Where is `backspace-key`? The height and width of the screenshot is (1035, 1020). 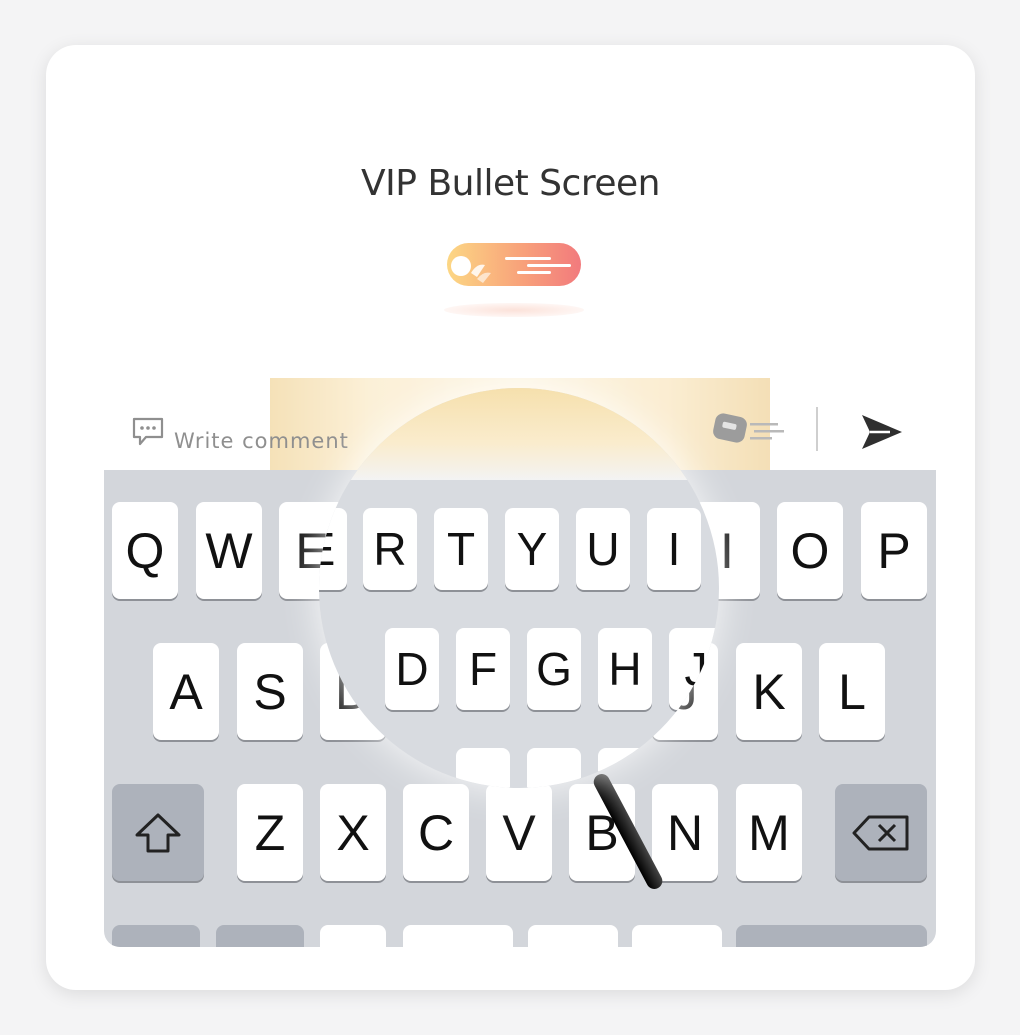
backspace-key is located at coordinates (881, 832).